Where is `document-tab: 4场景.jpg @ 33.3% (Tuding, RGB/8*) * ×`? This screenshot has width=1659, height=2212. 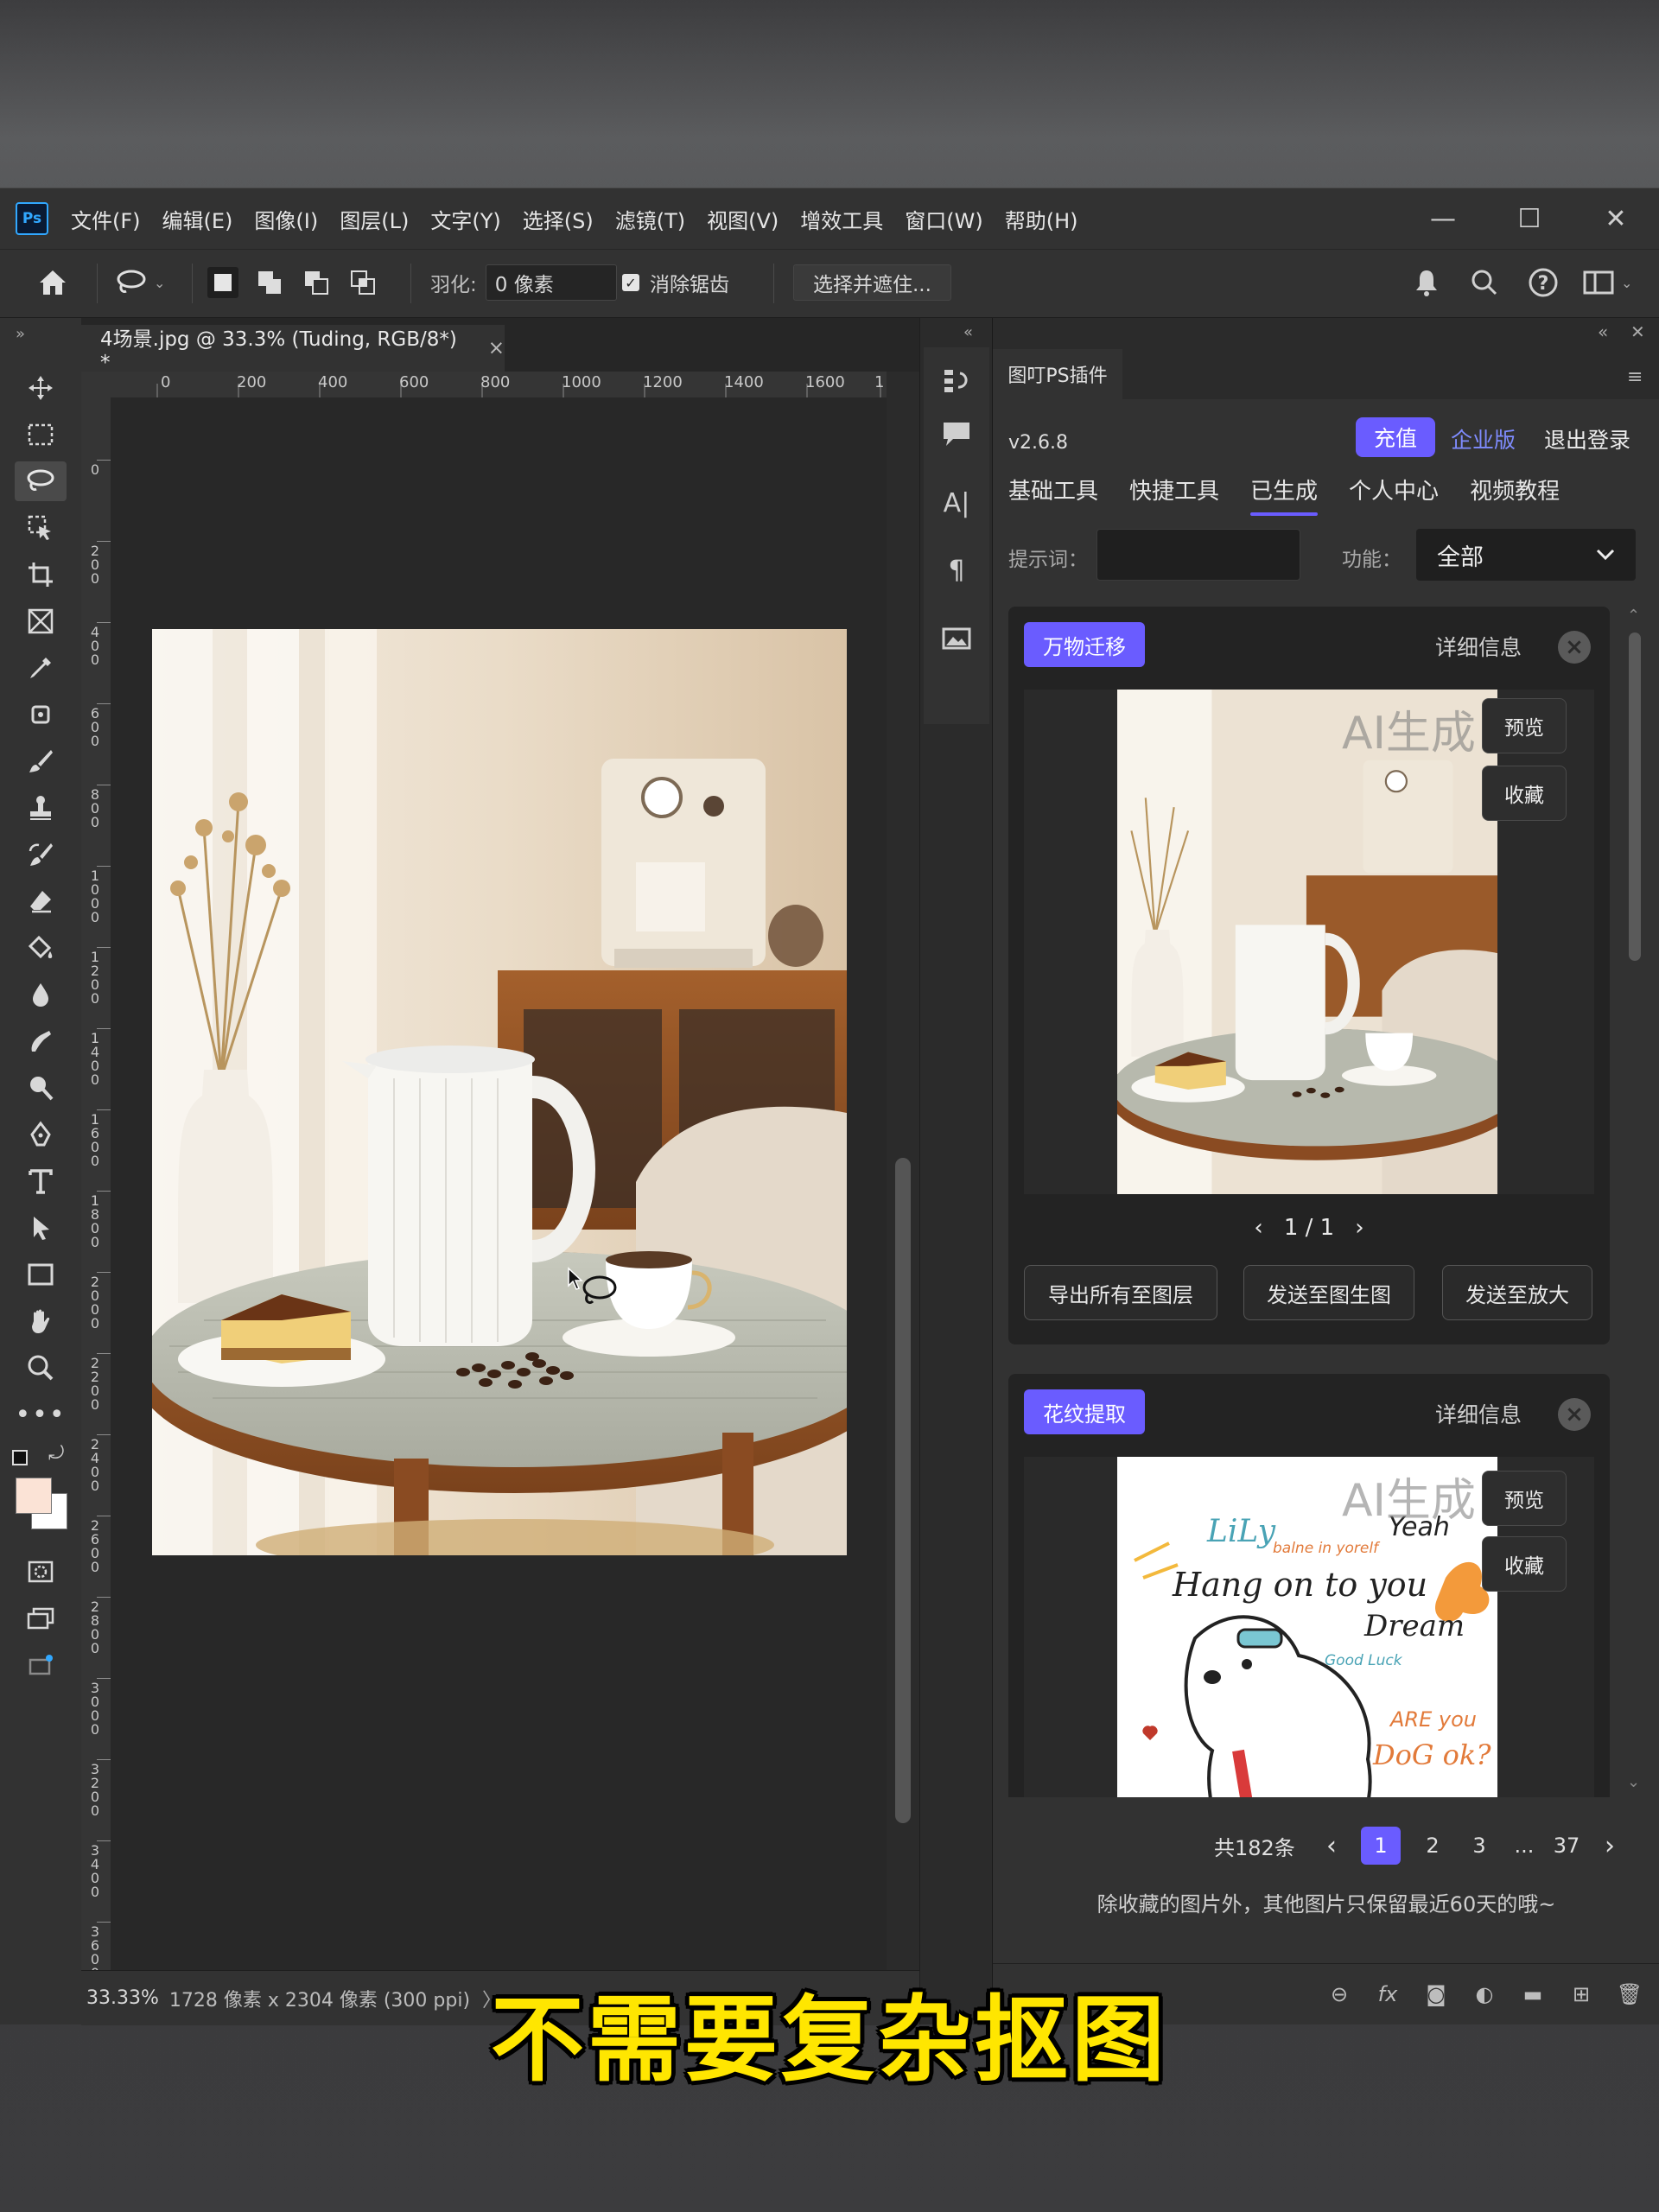 document-tab: 4场景.jpg @ 33.3% (Tuding, RGB/8*) * × is located at coordinates (293, 349).